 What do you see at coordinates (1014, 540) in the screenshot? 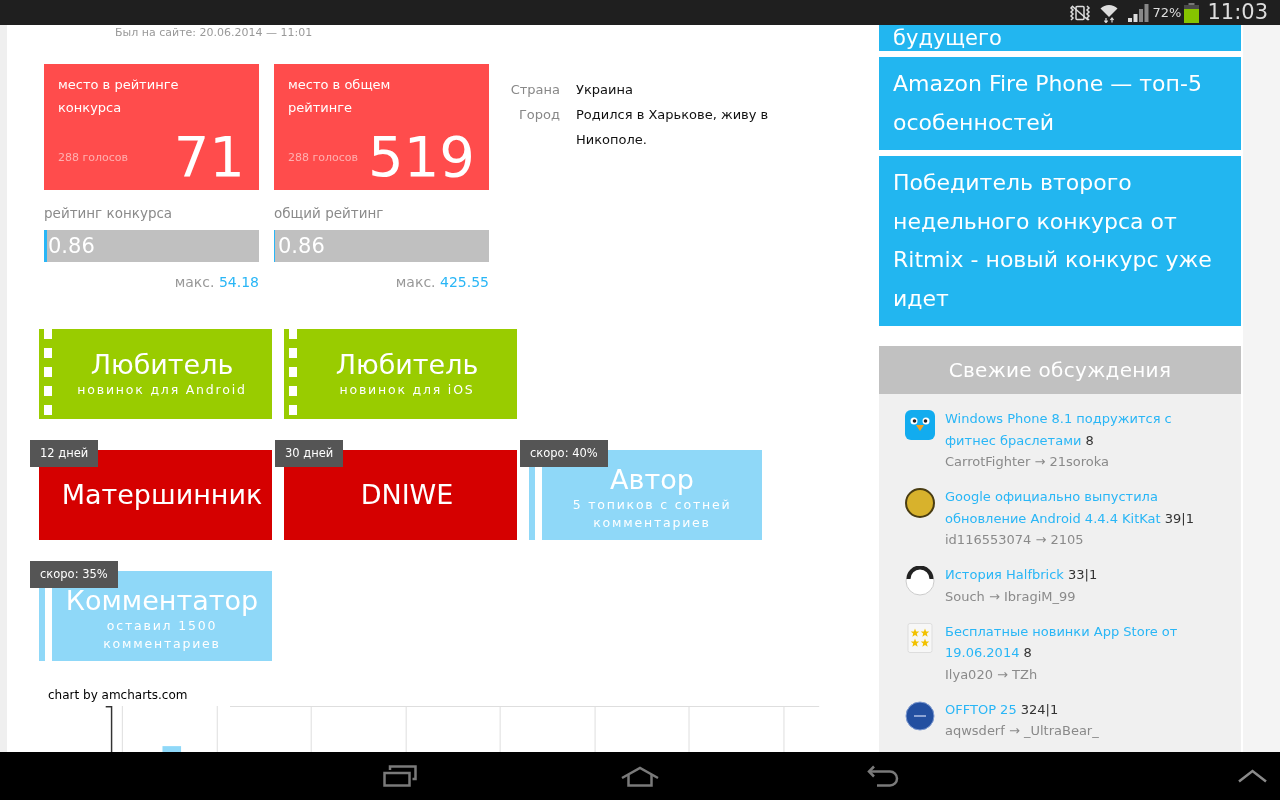
I see `discussion-authors: id116553074 → 2105` at bounding box center [1014, 540].